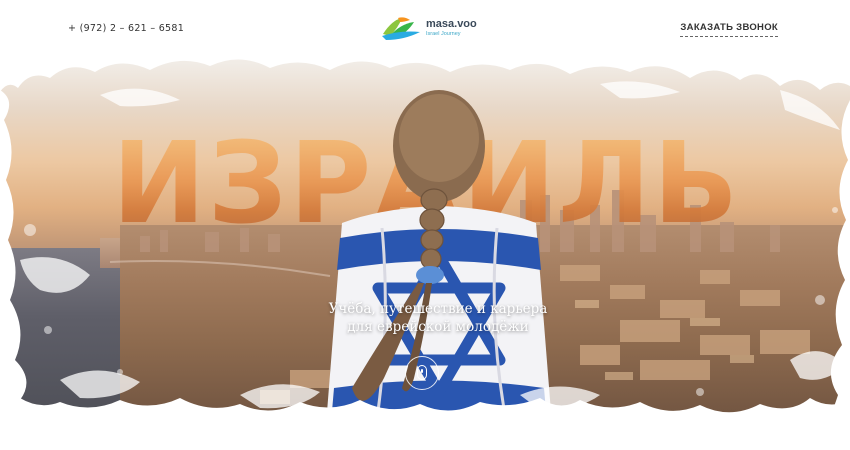 This screenshot has width=850, height=450. I want to click on mouse-wheel-dot, so click(422, 371).